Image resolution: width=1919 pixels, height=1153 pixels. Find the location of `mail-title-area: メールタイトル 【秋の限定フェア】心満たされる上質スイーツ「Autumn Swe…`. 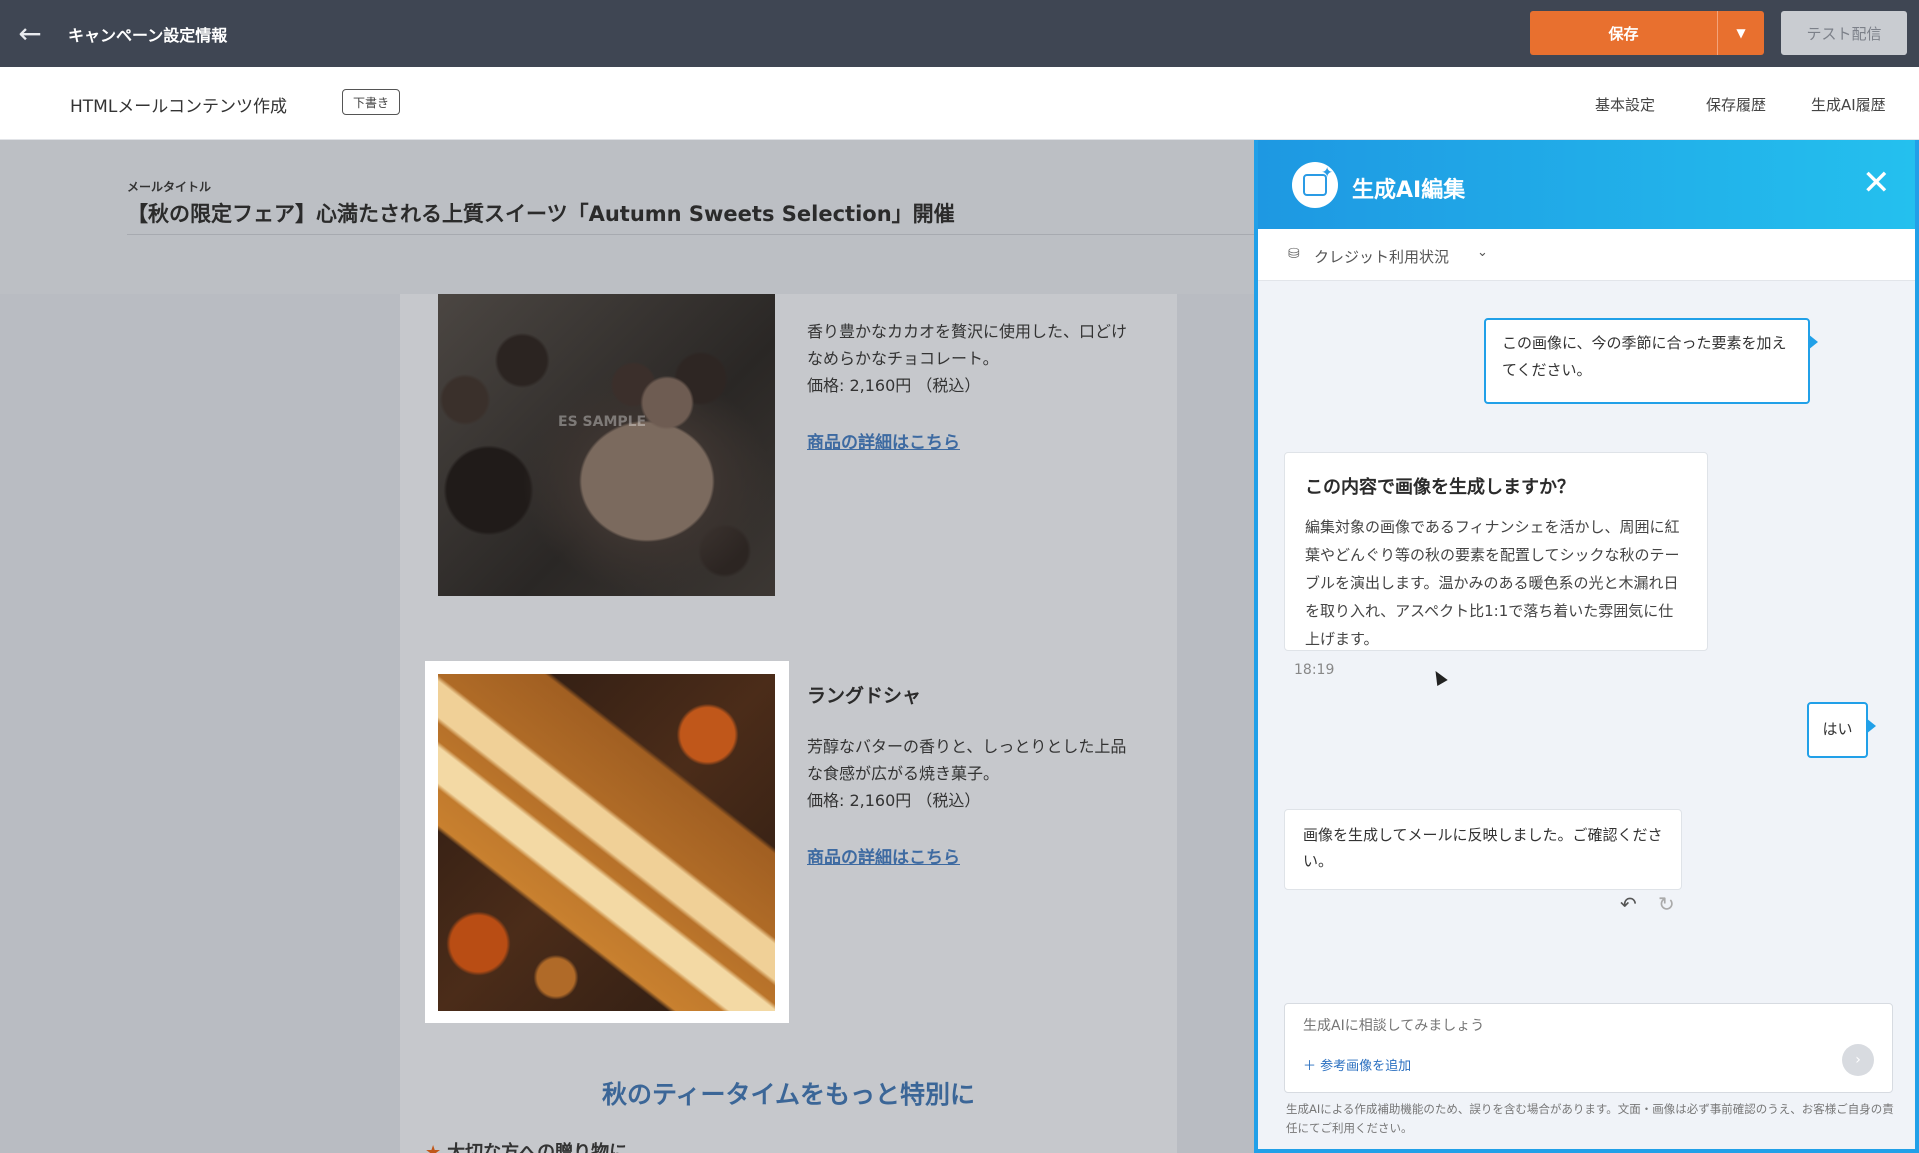

mail-title-area: メールタイトル 【秋の限定フェア】心満たされる上質スイーツ「Autumn Swe… is located at coordinates (627, 217).